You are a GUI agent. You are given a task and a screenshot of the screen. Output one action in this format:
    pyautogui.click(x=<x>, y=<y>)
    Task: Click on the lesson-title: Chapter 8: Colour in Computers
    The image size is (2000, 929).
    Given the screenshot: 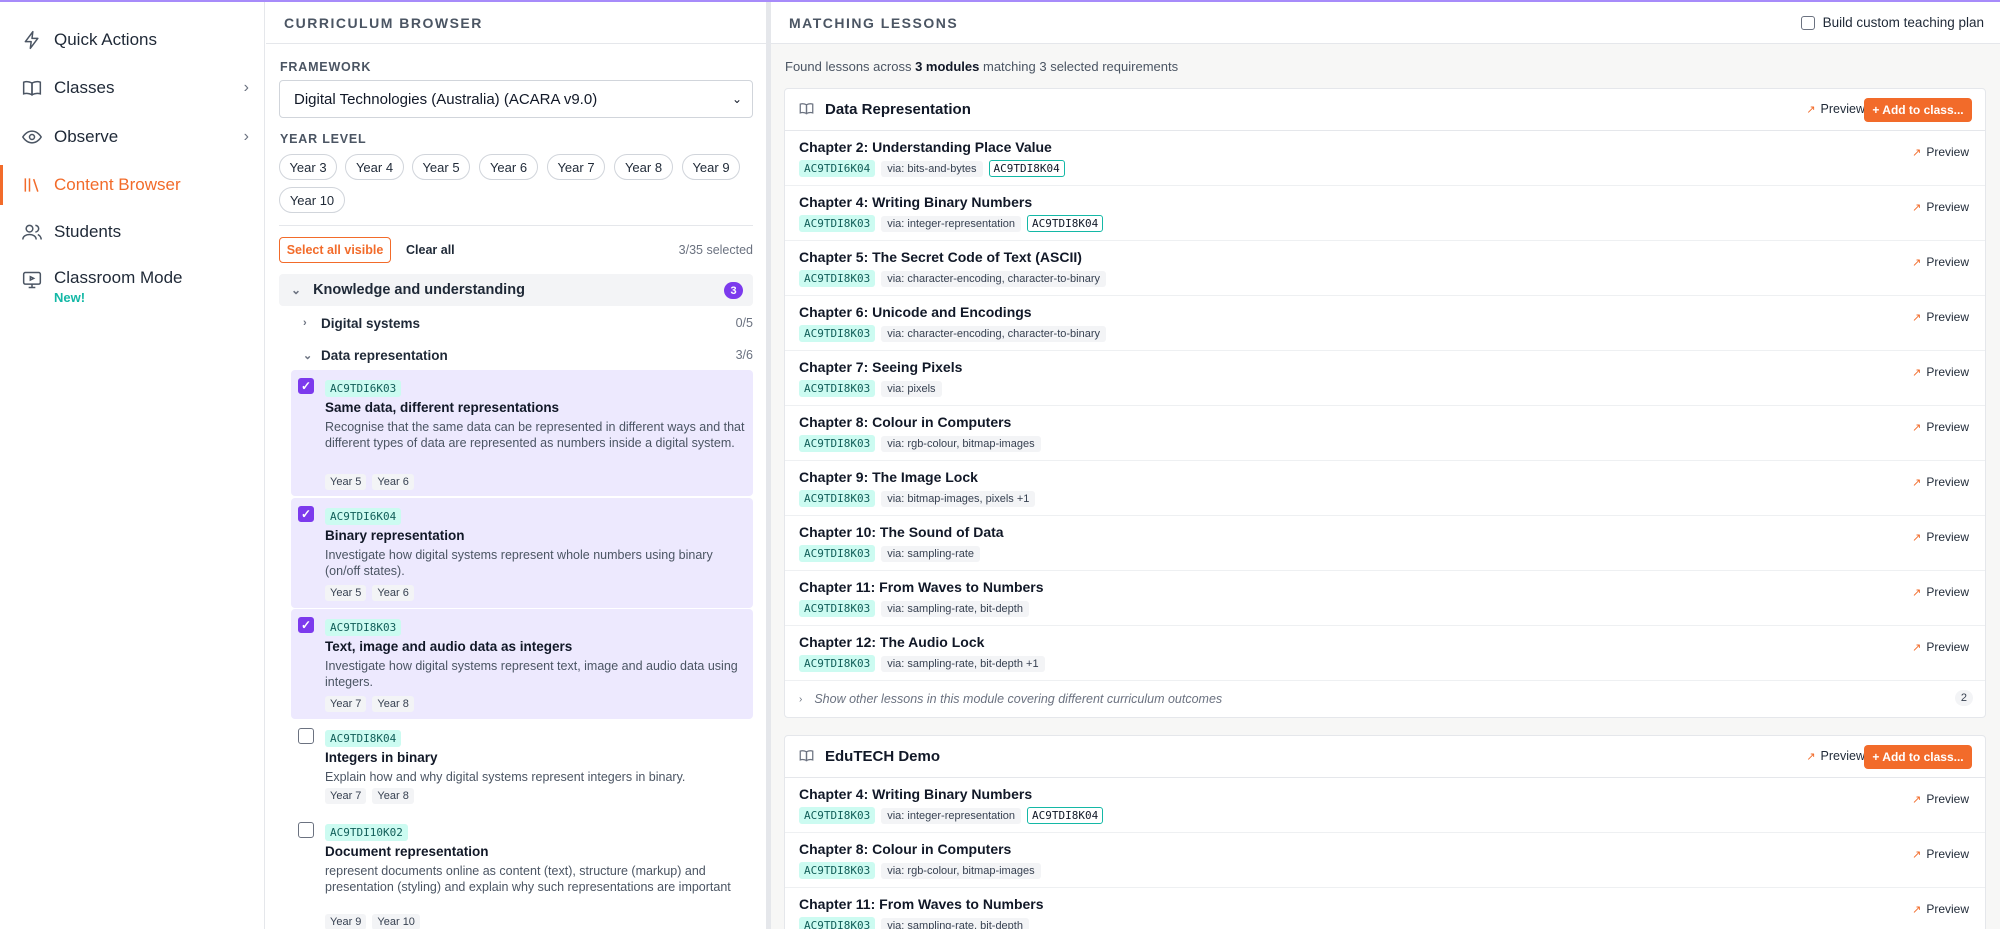 What is the action you would take?
    pyautogui.click(x=905, y=422)
    